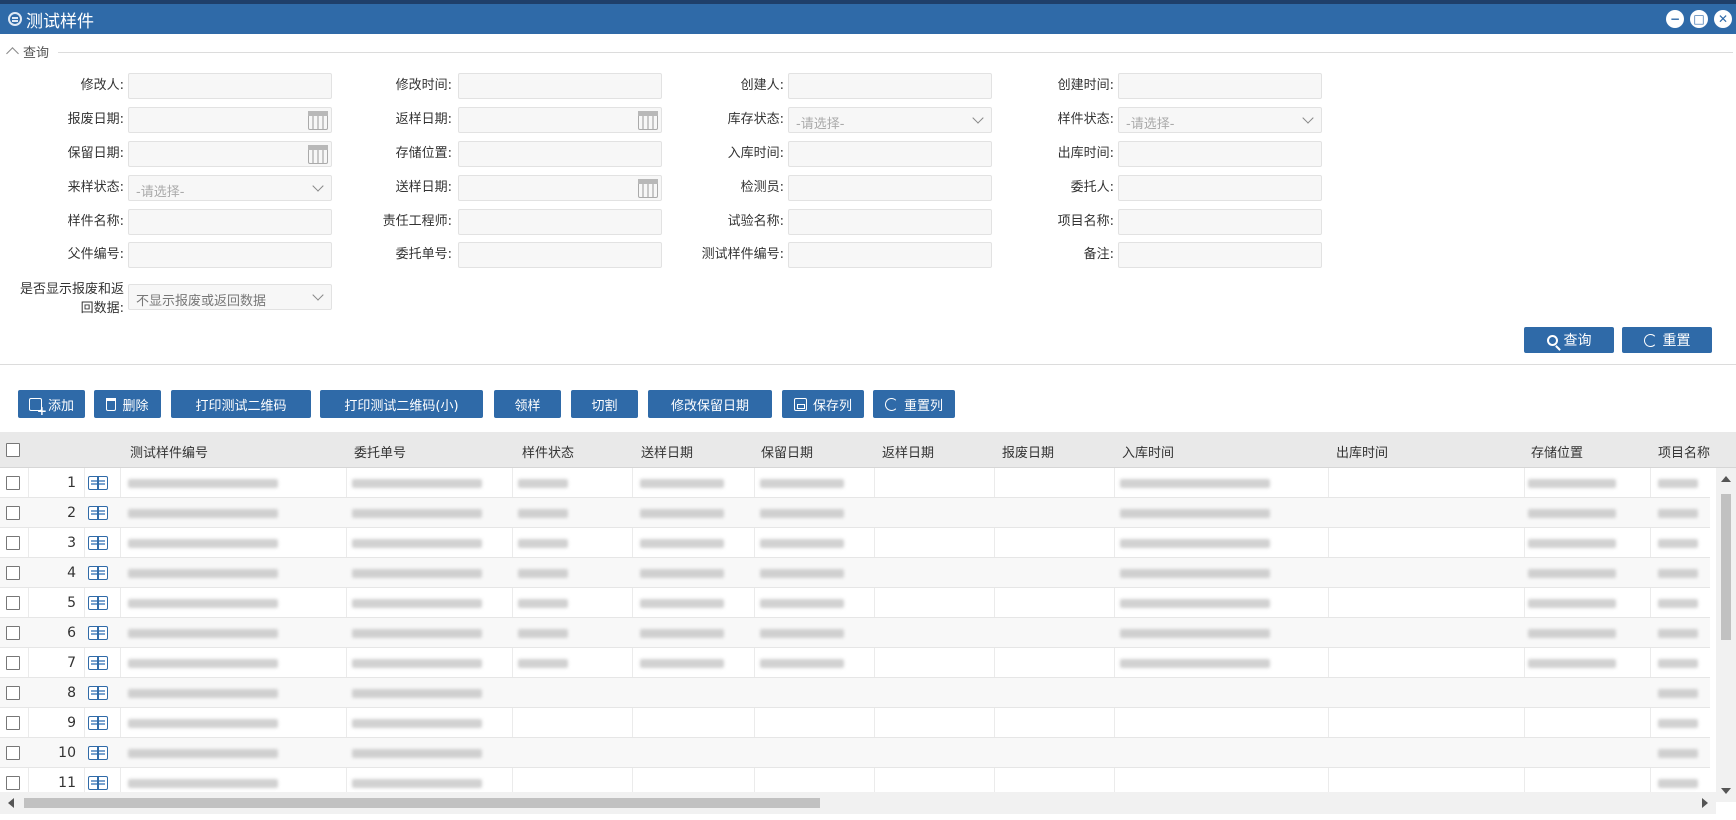  What do you see at coordinates (230, 86) in the screenshot?
I see `modifier-input` at bounding box center [230, 86].